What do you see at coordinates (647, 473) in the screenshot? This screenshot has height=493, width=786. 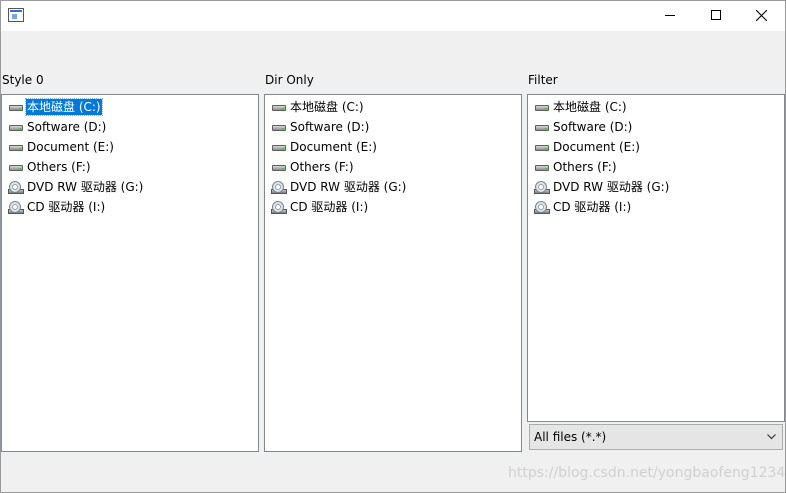 I see `watermark-text: https://blog.csdn.net/yongbaofeng1234` at bounding box center [647, 473].